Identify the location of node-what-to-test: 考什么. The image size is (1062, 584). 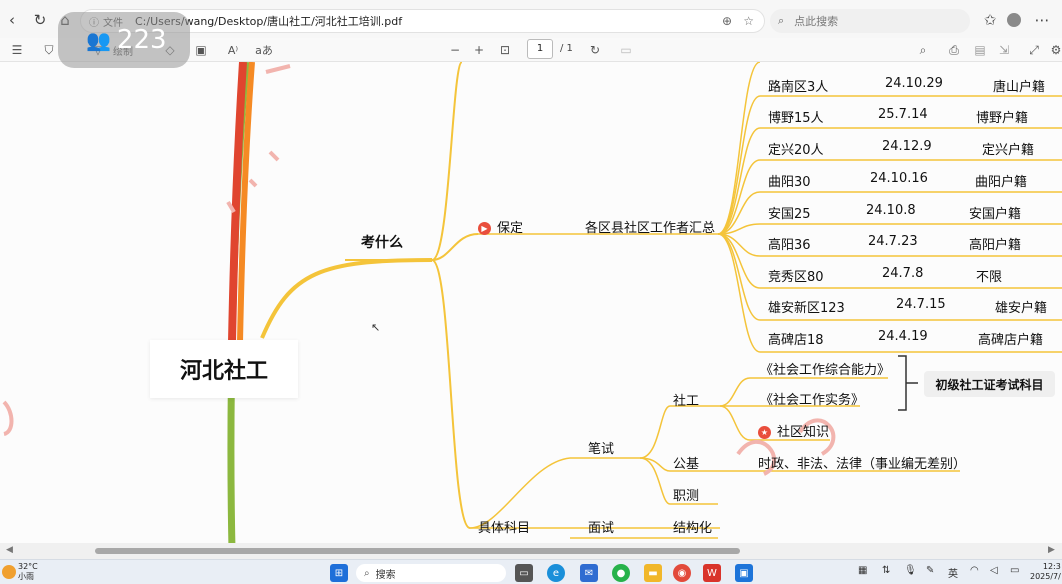
(382, 243).